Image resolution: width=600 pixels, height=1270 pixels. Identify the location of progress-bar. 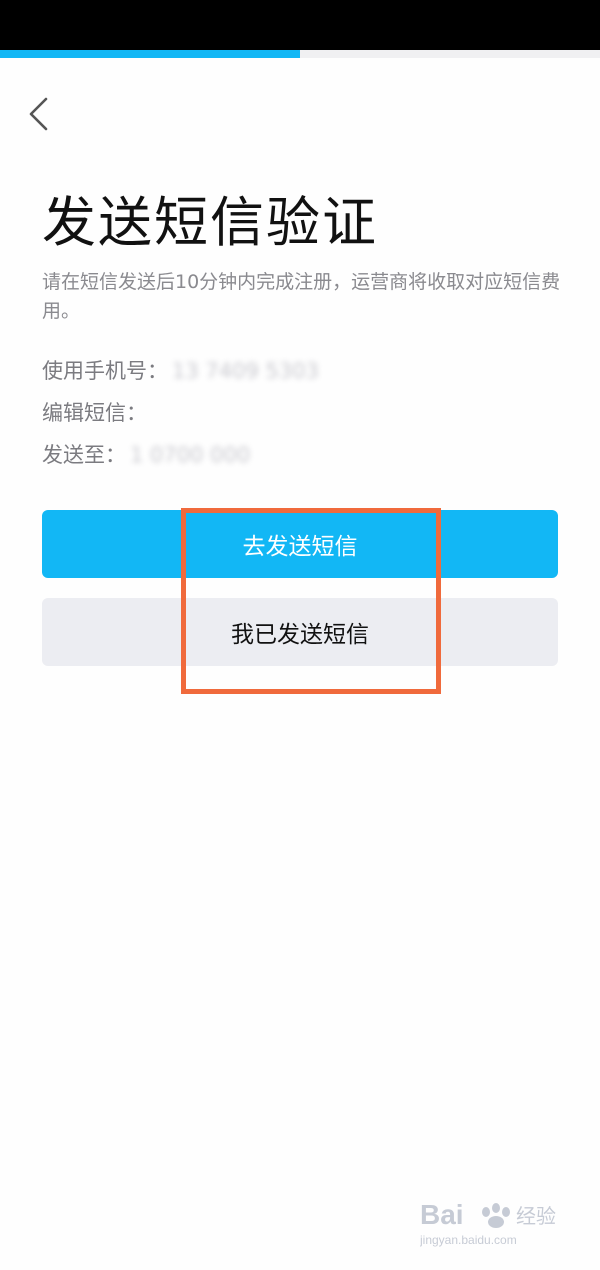
(300, 54).